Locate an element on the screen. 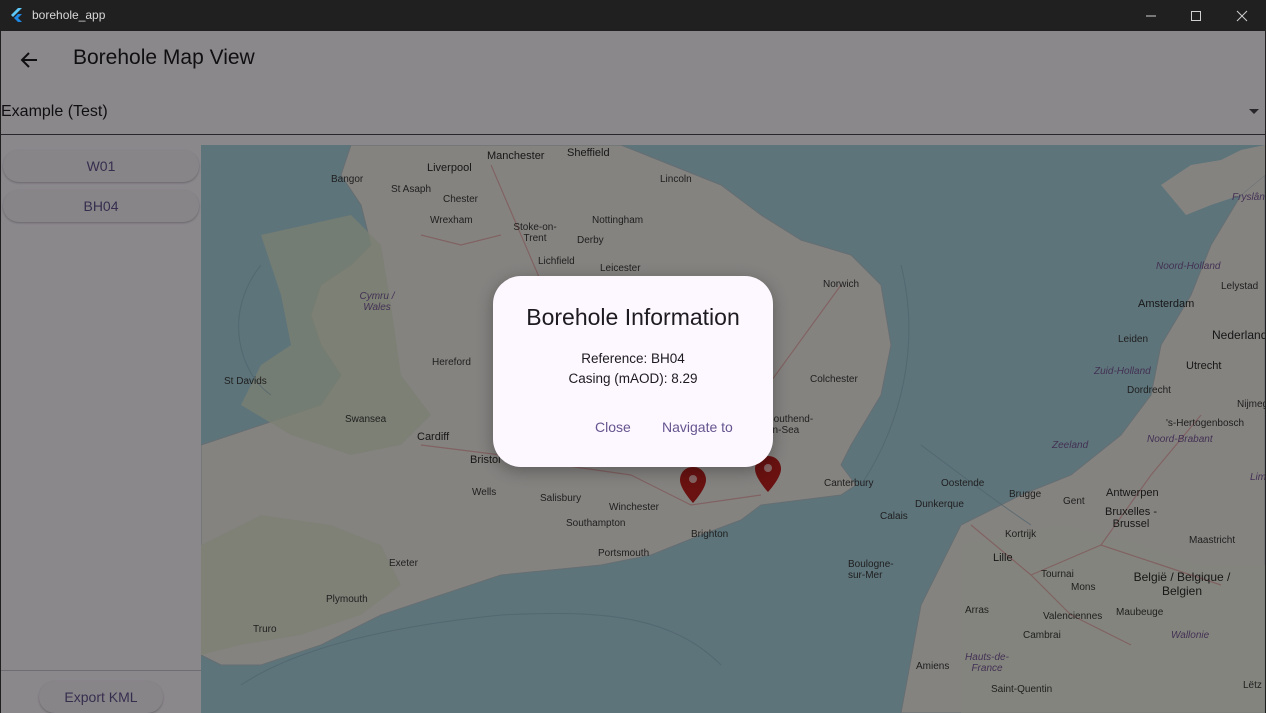 The height and width of the screenshot is (713, 1266). dialog-casing: Casing (mAOD): 8.29 is located at coordinates (633, 378).